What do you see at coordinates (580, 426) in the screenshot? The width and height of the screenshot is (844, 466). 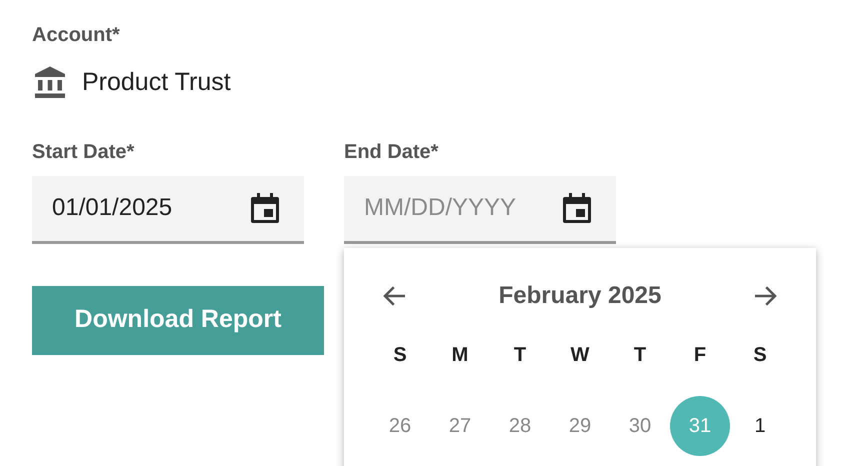 I see `calendar-day: 29` at bounding box center [580, 426].